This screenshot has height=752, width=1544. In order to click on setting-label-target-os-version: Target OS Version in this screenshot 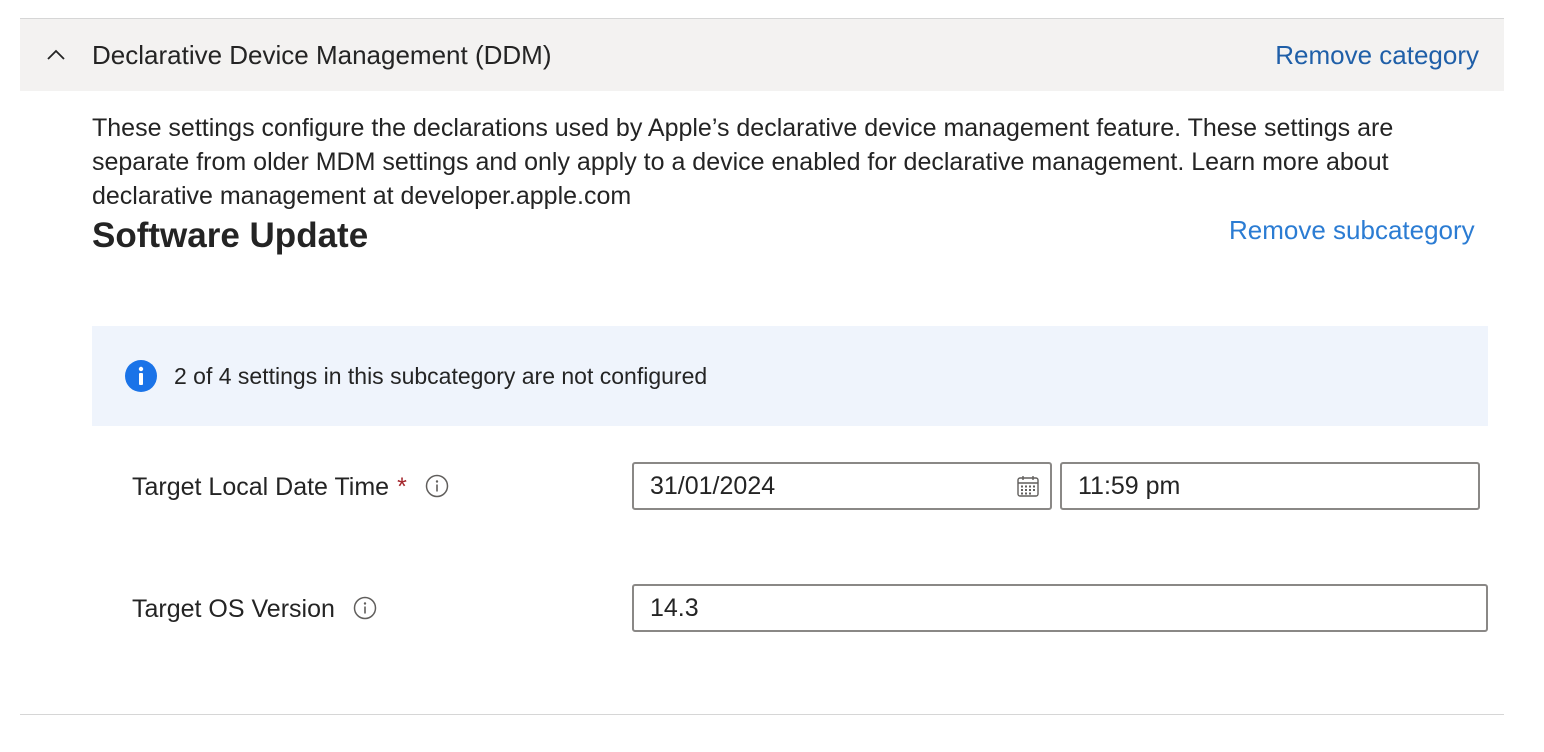, I will do `click(254, 609)`.